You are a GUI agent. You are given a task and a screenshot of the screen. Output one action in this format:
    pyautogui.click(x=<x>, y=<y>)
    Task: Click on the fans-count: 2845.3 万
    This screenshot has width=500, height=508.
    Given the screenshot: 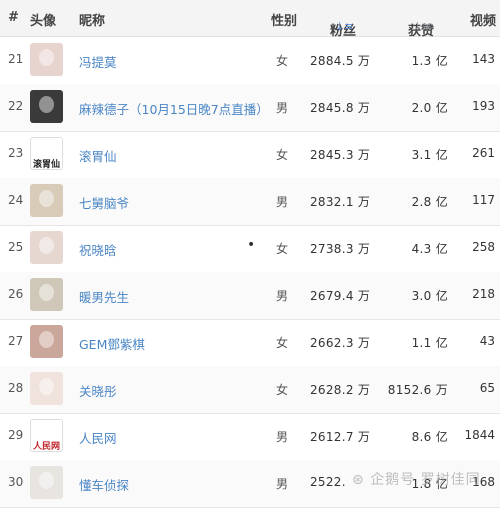 What is the action you would take?
    pyautogui.click(x=340, y=155)
    